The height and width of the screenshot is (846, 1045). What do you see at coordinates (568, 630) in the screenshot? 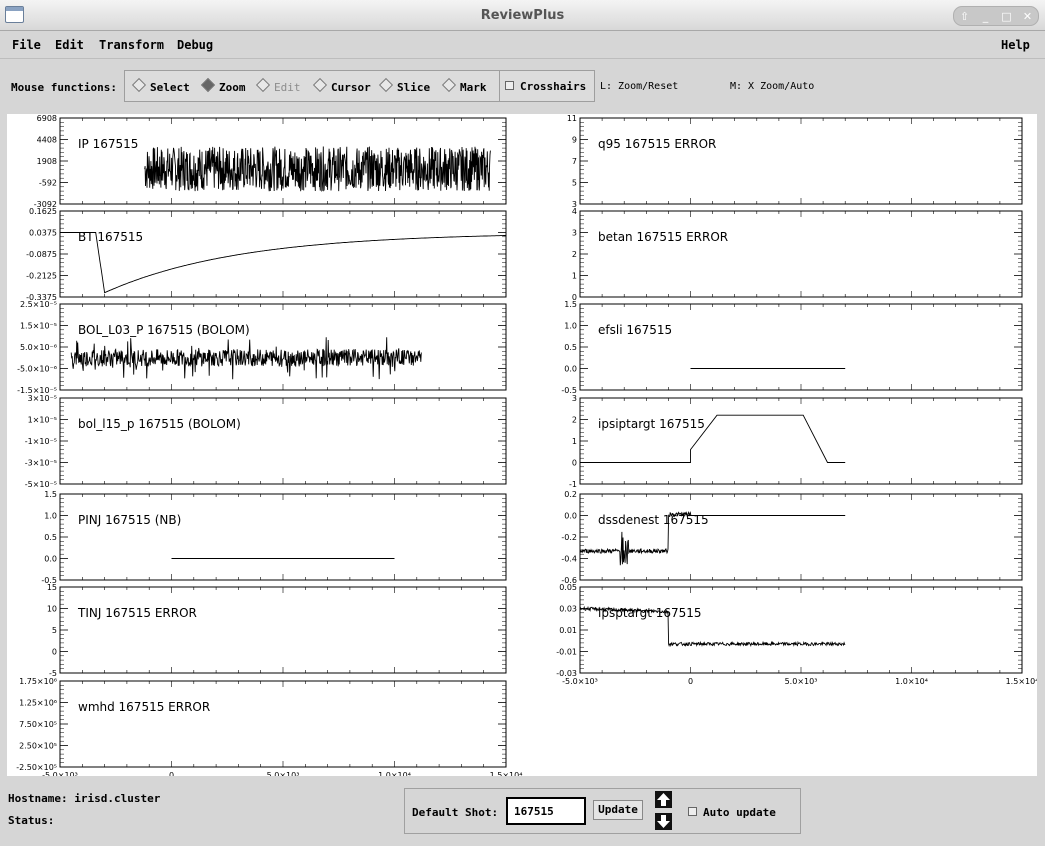
I see `y-tick-label: 0.01` at bounding box center [568, 630].